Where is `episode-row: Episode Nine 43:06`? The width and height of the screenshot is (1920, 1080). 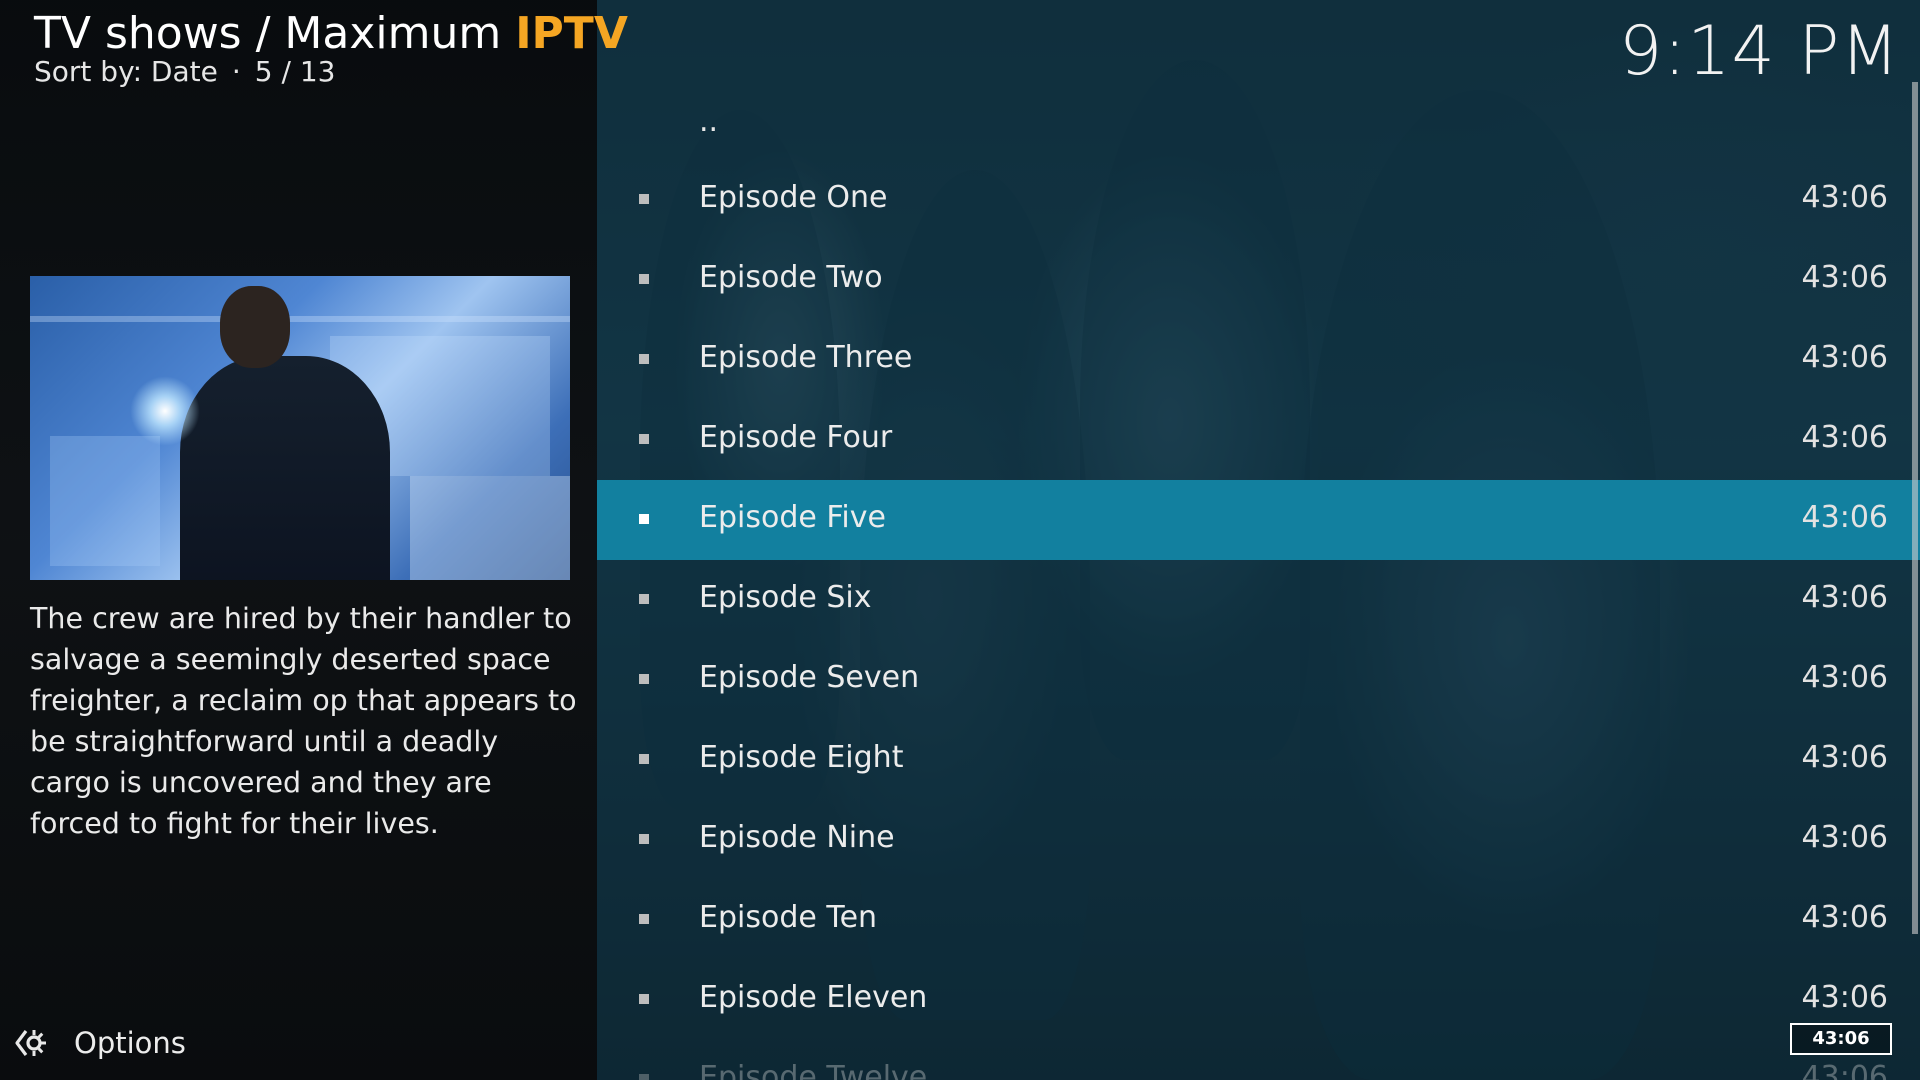 episode-row: Episode Nine 43:06 is located at coordinates (1258, 840).